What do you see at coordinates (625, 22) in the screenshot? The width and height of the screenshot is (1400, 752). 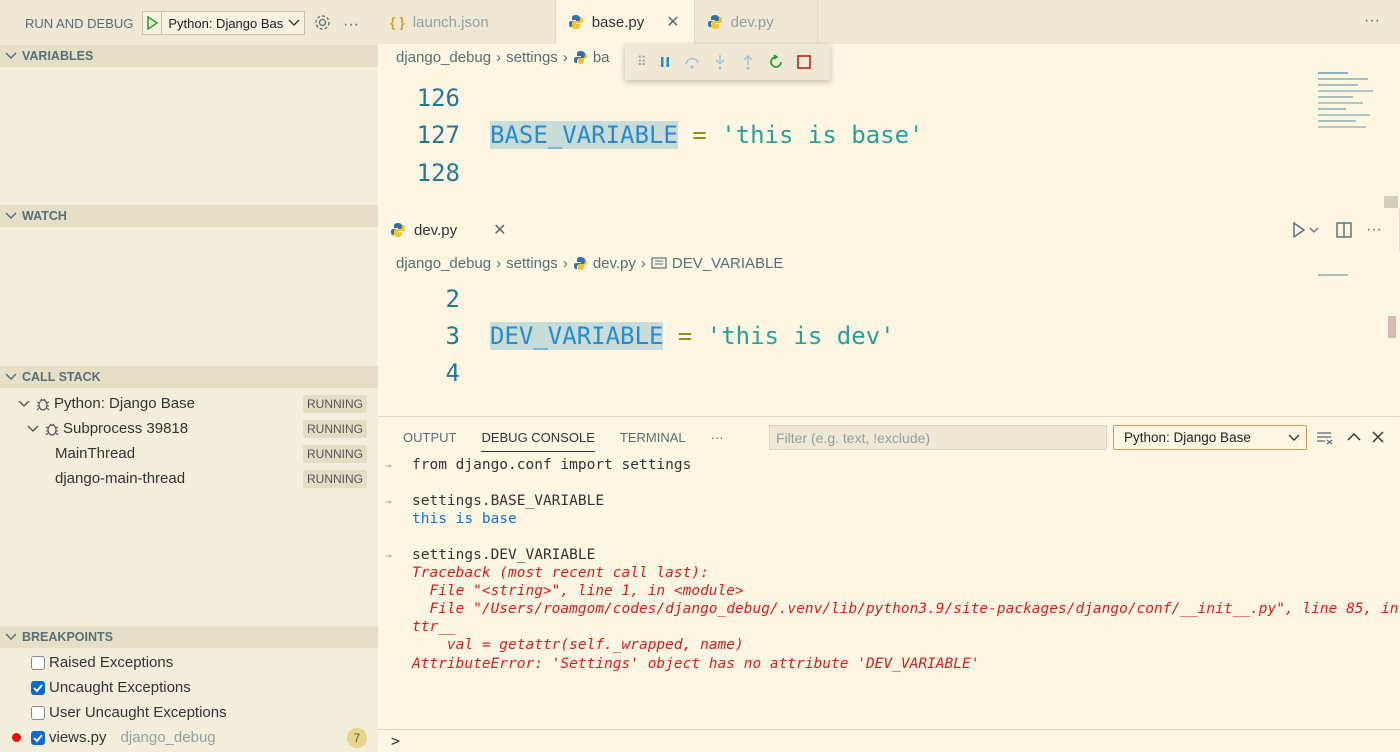 I see `tab-base-py: base.py ✕` at bounding box center [625, 22].